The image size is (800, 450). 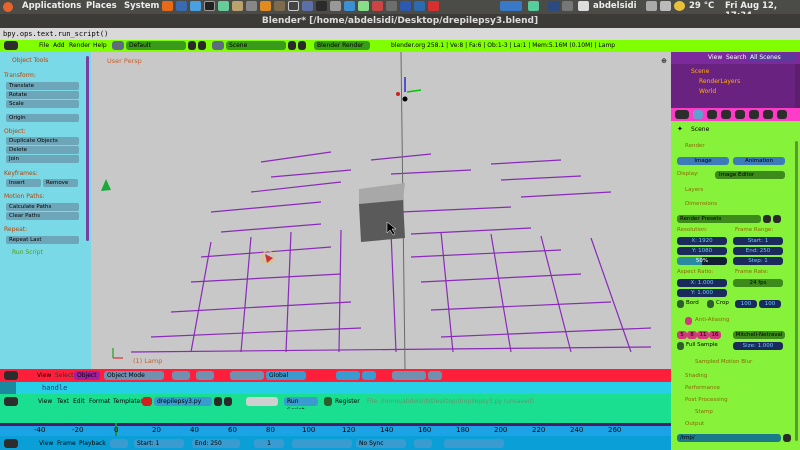 I want to click on blender-launcher-icon, so click(x=265, y=6).